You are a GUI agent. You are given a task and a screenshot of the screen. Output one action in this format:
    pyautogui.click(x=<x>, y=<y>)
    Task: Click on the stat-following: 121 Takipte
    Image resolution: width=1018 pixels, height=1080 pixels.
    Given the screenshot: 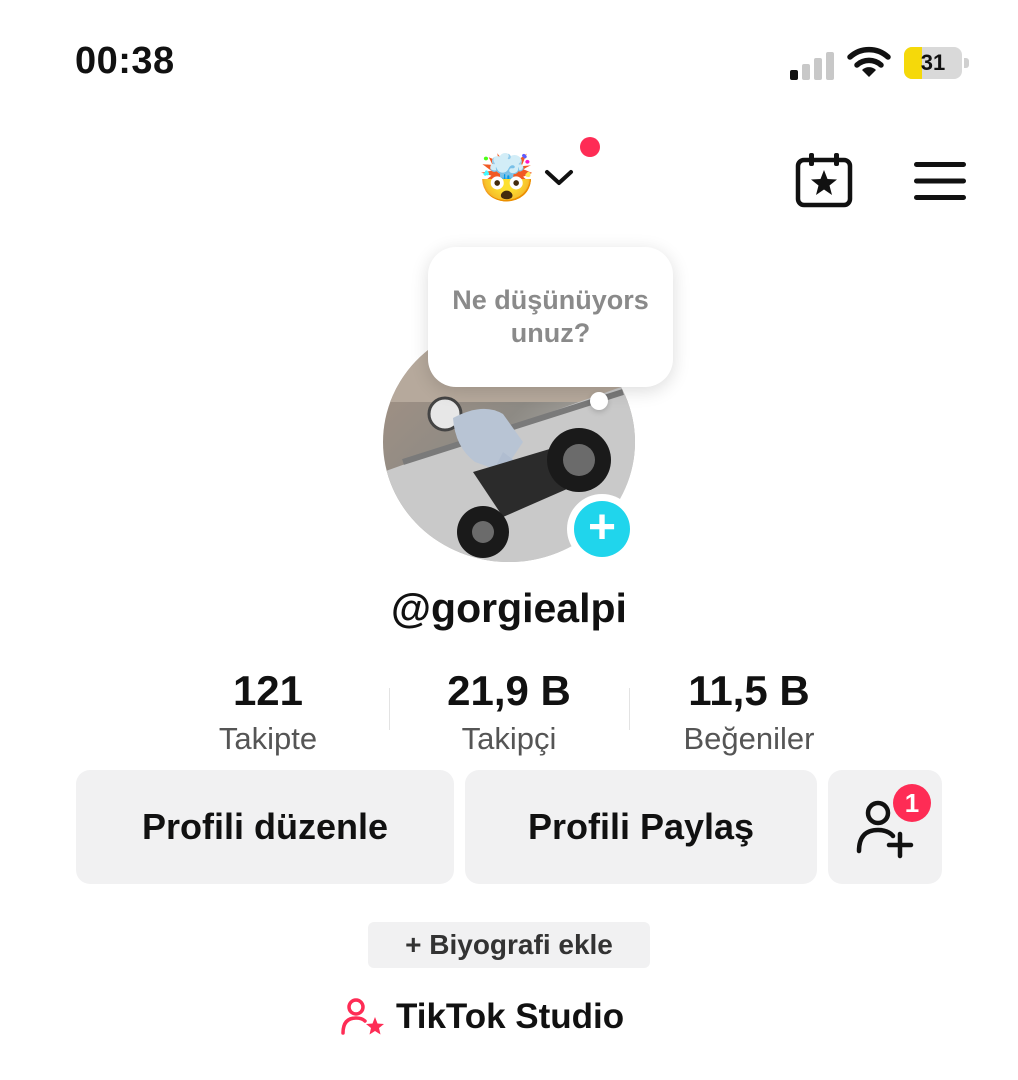 What is the action you would take?
    pyautogui.click(x=268, y=715)
    